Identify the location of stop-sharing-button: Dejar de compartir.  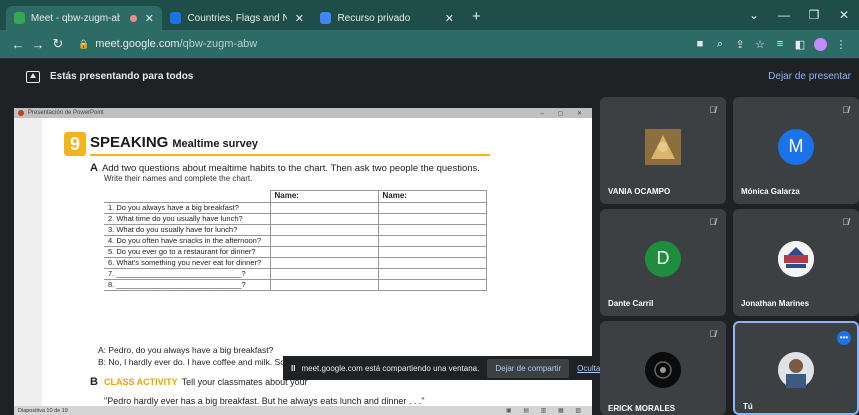
(528, 368).